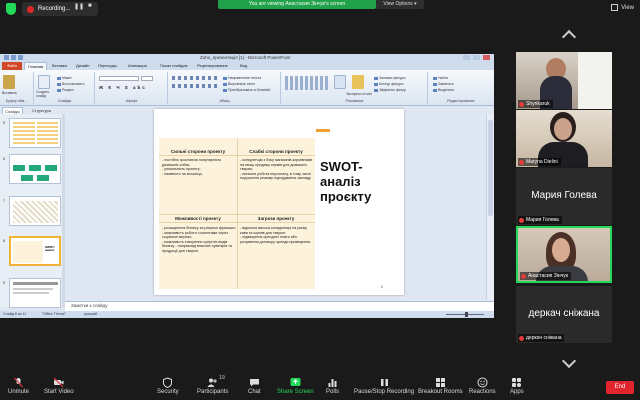 Image resolution: width=640 pixels, height=400 pixels. What do you see at coordinates (440, 386) in the screenshot?
I see `breakout-rooms-button: Breakout Rooms` at bounding box center [440, 386].